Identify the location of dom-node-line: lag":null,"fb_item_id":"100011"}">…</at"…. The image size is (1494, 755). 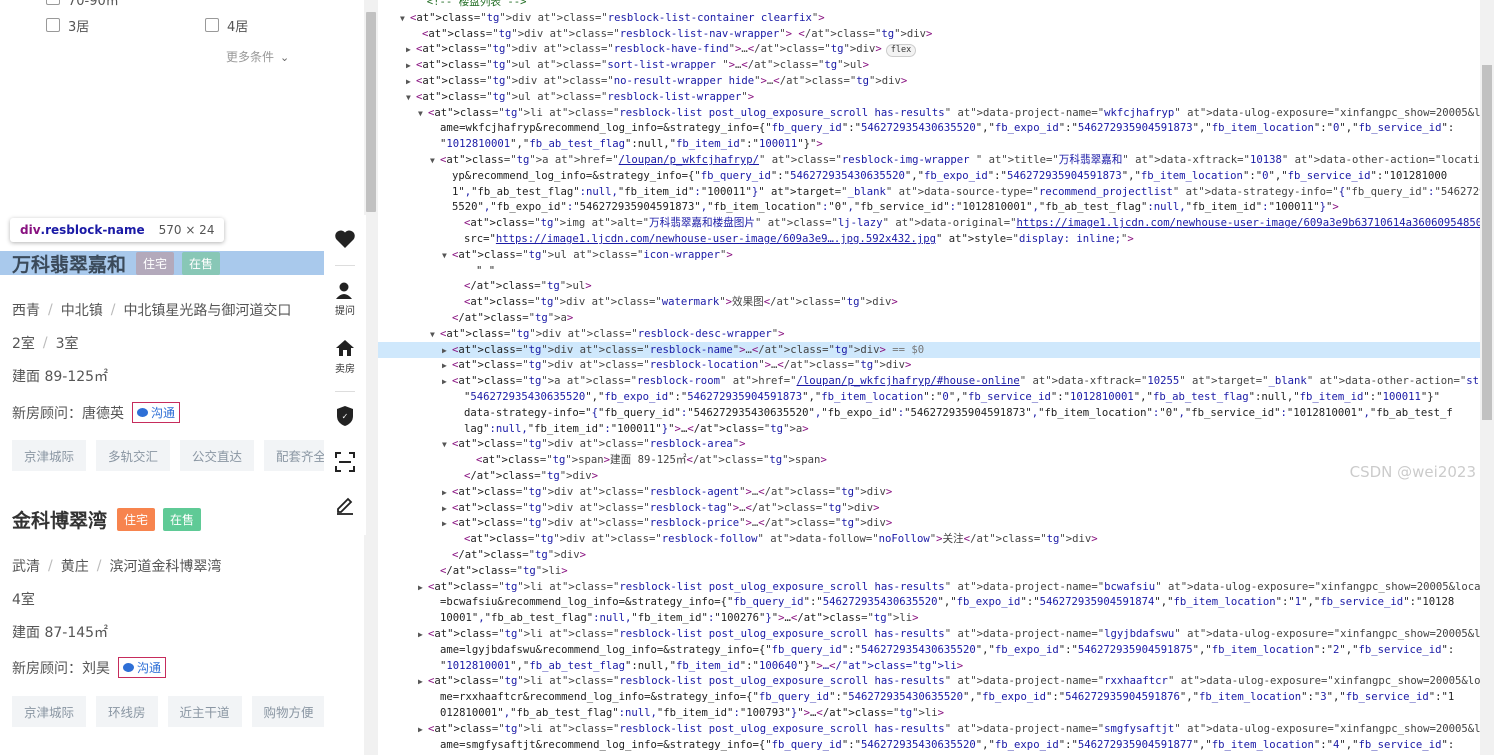
(929, 429).